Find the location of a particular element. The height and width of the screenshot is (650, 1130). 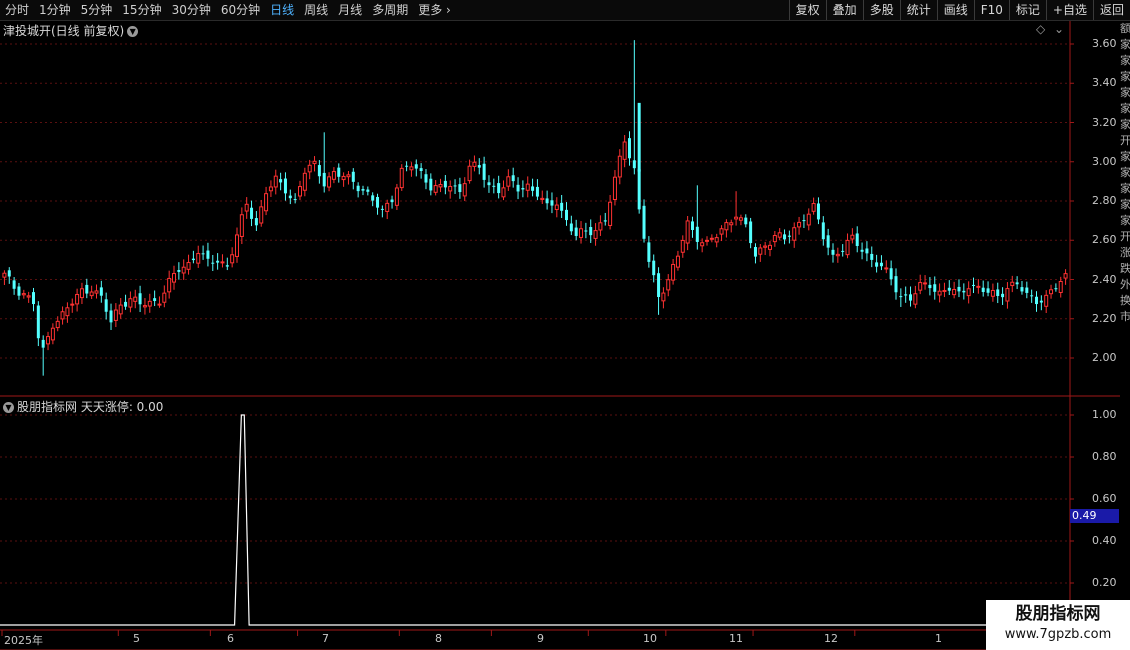

add-watchlist-button: +自选 is located at coordinates (1069, 10).